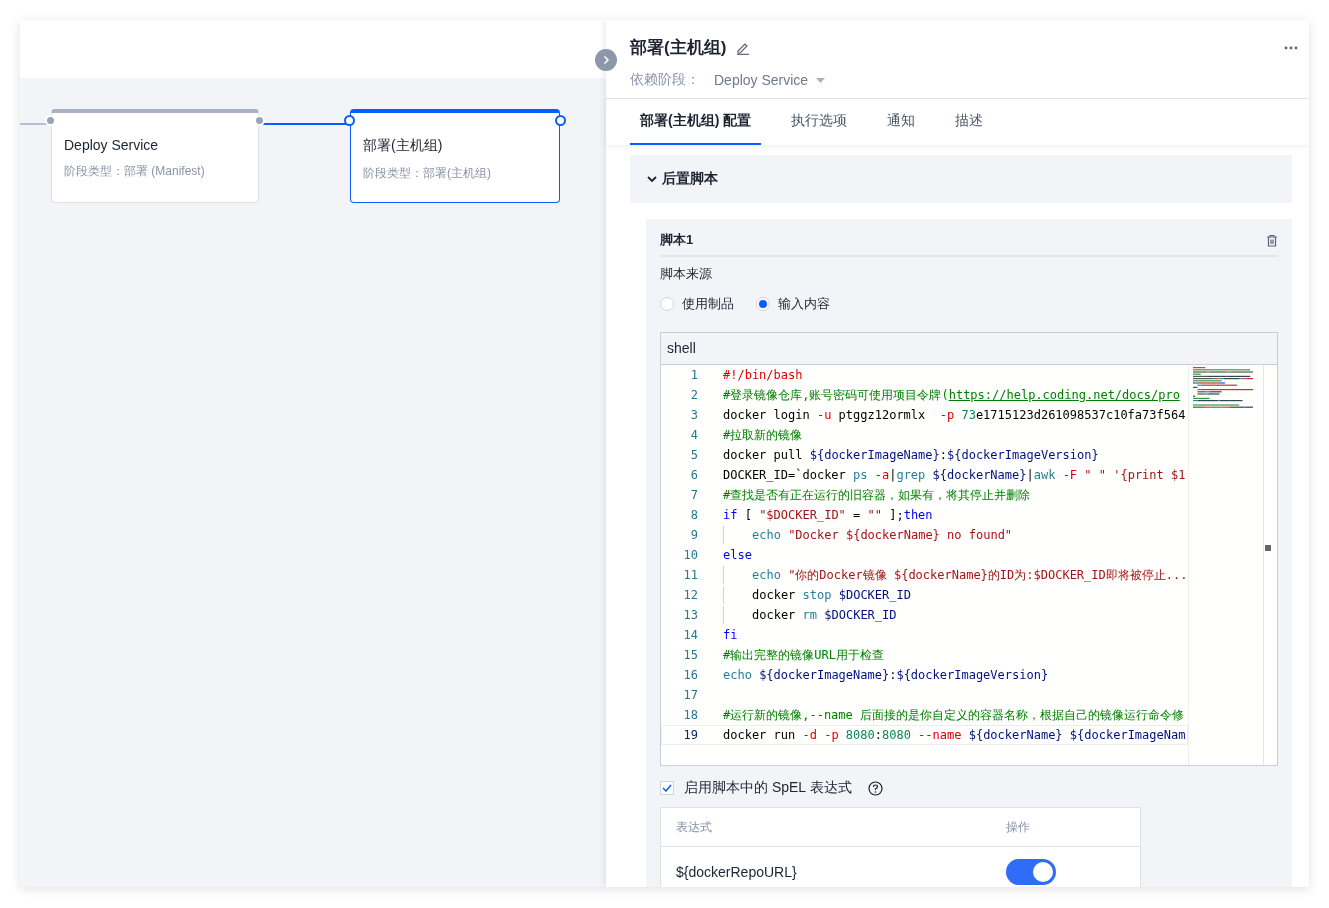 The height and width of the screenshot is (908, 1329). I want to click on code-line: DOCKER_ID=`docker ps -a|grep ${dockerName}|awk -F " " '{print $1, so click(954, 475).